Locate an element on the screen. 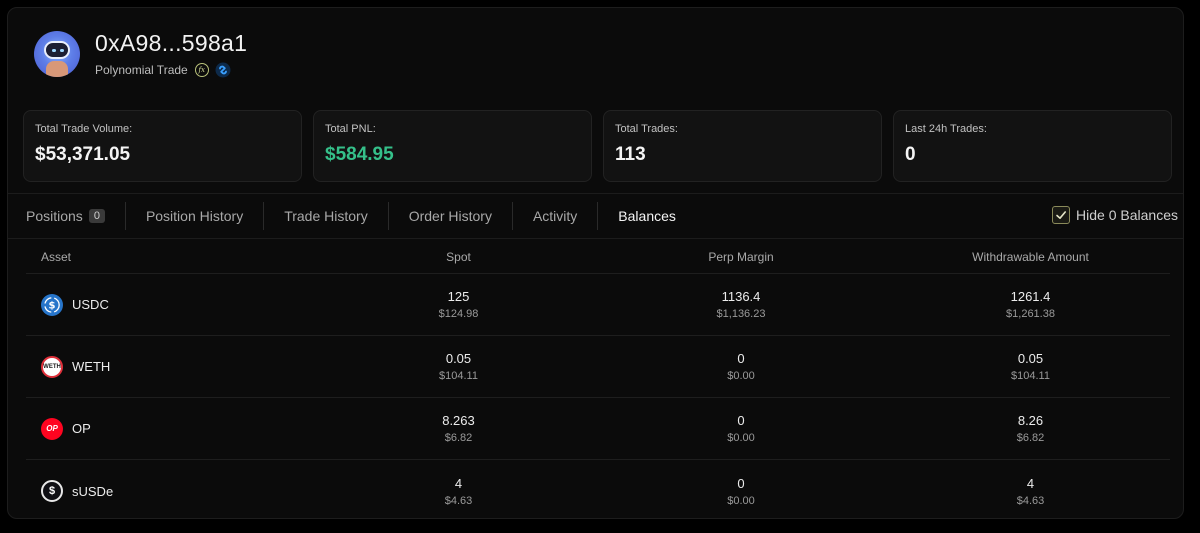 The image size is (1200, 533). platform-name: Polynomial Trade is located at coordinates (141, 70).